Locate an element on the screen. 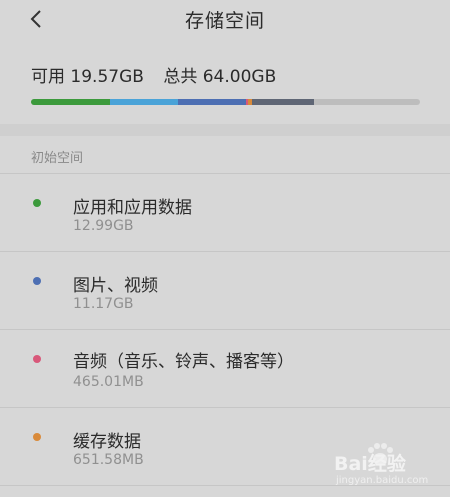  storage-summary: 可用 19.57GB 总共 64.00GB is located at coordinates (160, 74).